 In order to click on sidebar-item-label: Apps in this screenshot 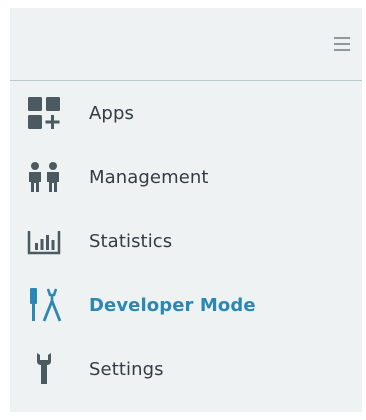, I will do `click(111, 113)`.